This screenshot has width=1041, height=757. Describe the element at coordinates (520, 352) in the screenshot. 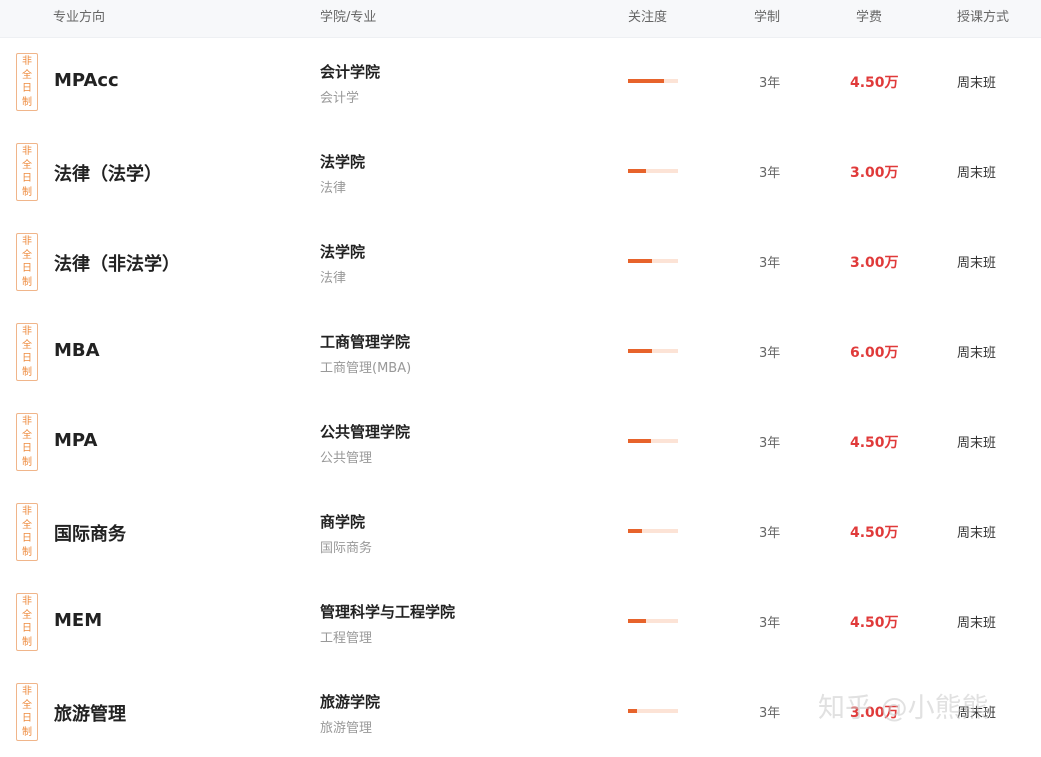

I see `table-row: 非全日制 MBA 工商管理学院 工商管理(MBA) 3年 6.00万 周末班` at that location.